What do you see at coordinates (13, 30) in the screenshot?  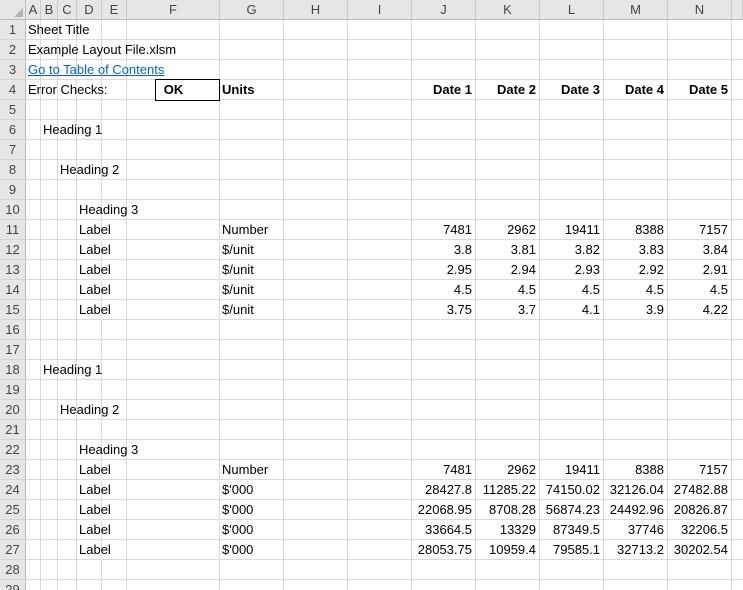 I see `row-header-1: 1` at bounding box center [13, 30].